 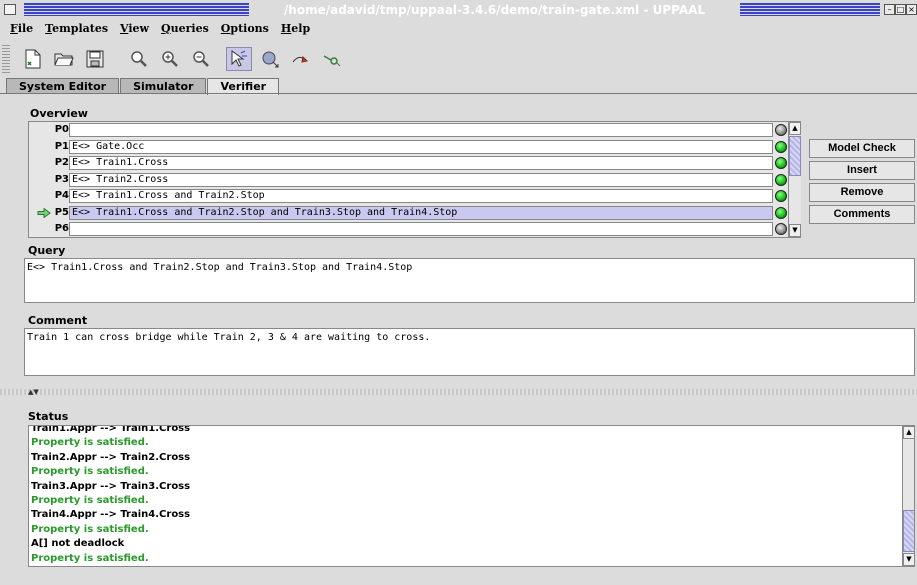 What do you see at coordinates (270, 59) in the screenshot?
I see `add-location-icon` at bounding box center [270, 59].